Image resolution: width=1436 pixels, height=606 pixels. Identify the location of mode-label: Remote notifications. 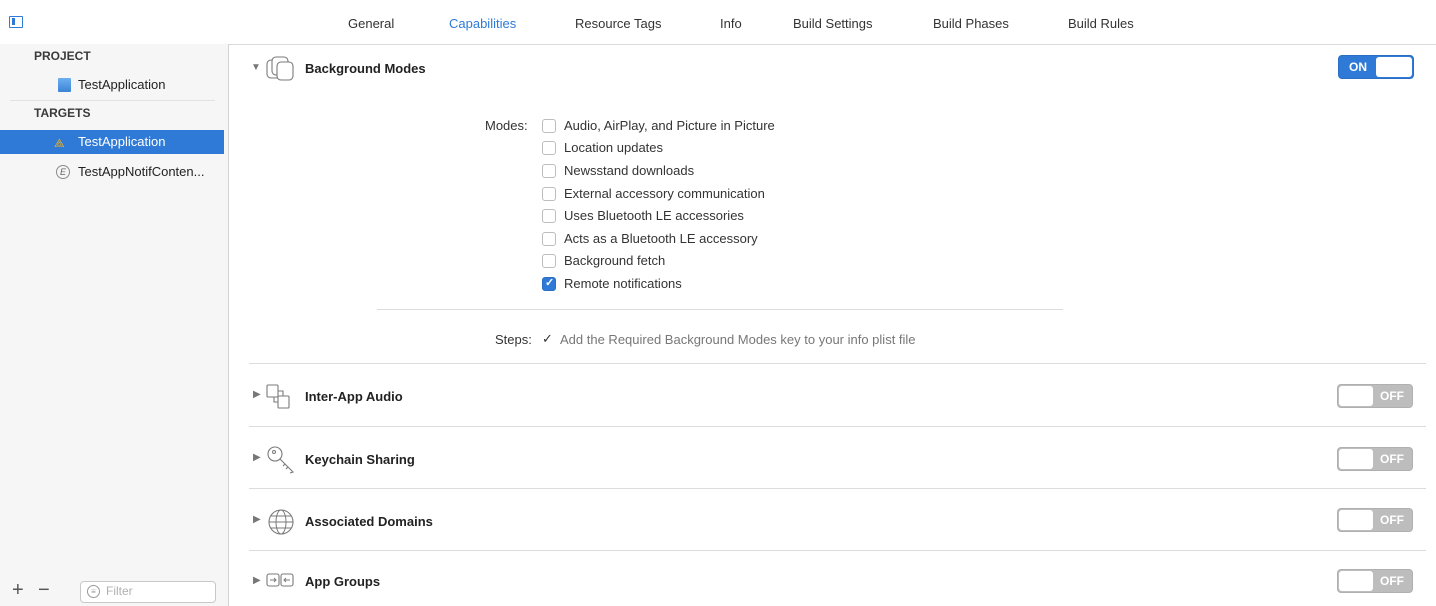
(623, 283).